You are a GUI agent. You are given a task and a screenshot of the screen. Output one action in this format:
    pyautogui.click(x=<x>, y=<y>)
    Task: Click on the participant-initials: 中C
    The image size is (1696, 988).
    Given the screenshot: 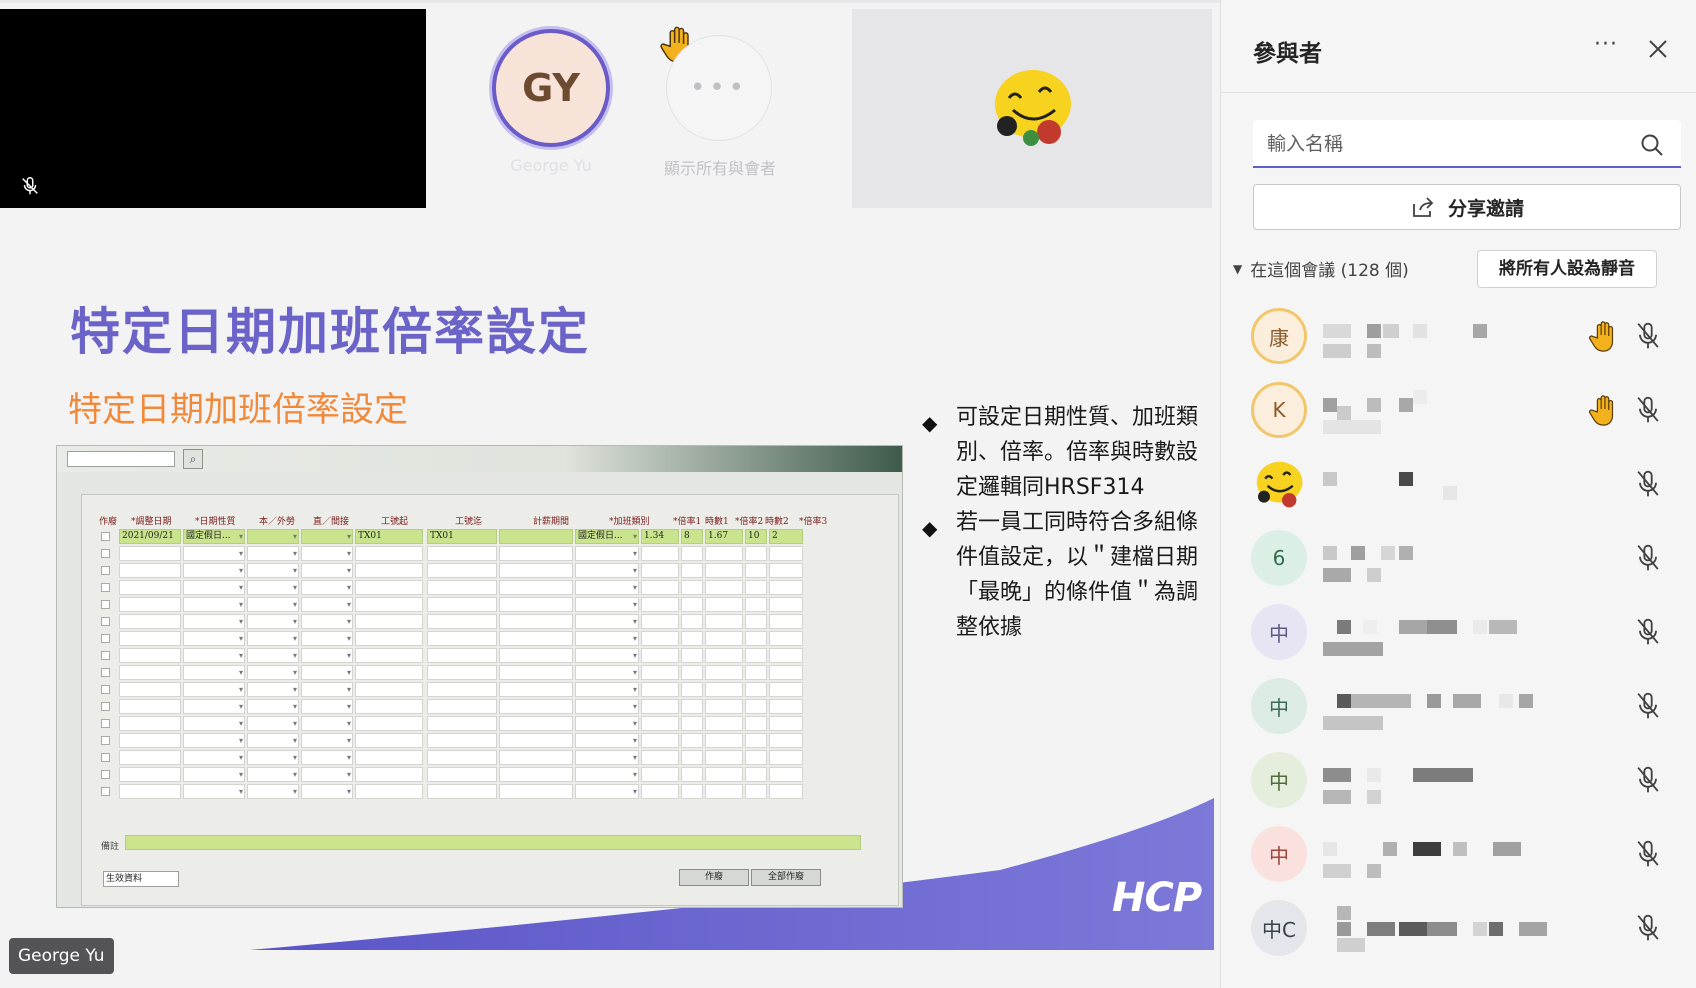 What is the action you would take?
    pyautogui.click(x=1279, y=929)
    